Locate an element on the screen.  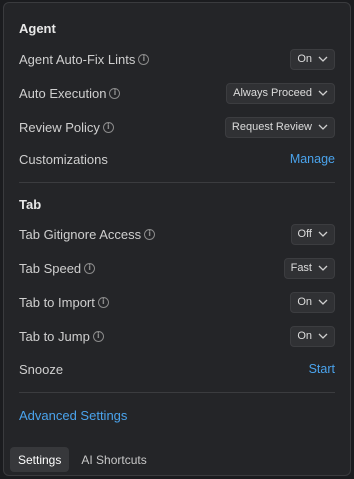
tab-speed-select: Fast is located at coordinates (309, 268).